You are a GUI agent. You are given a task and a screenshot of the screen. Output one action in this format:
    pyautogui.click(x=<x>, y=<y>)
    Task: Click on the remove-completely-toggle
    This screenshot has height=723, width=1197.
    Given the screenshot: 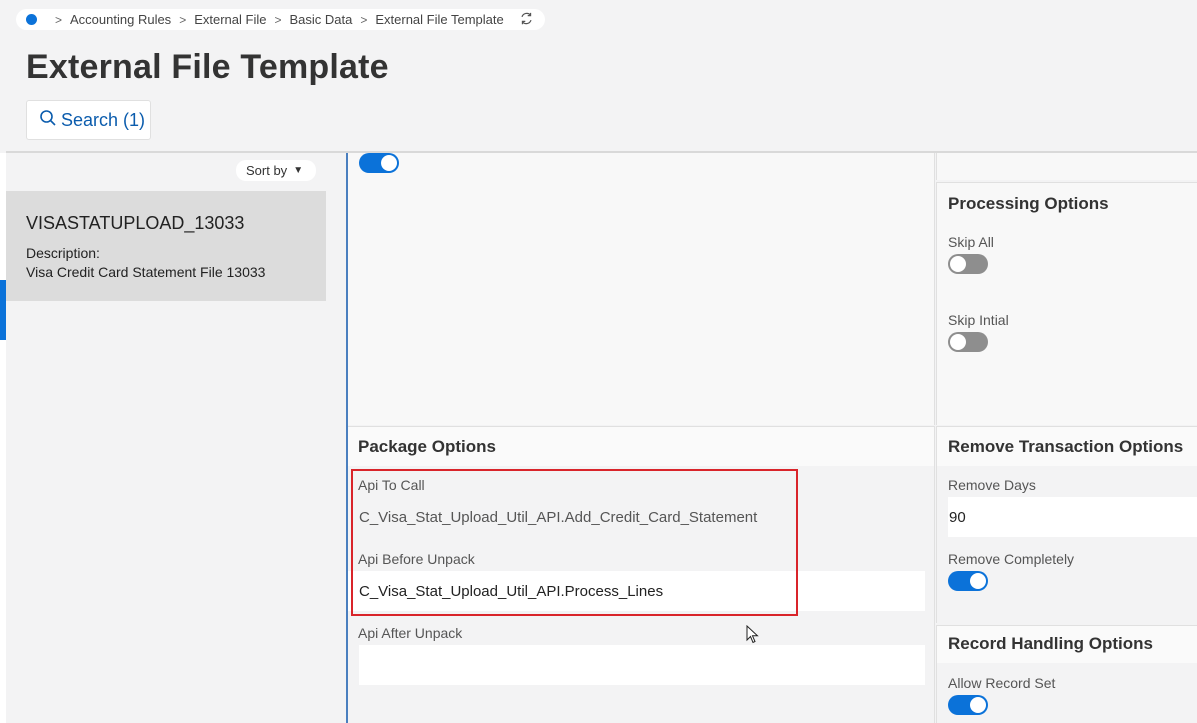 What is the action you would take?
    pyautogui.click(x=968, y=581)
    